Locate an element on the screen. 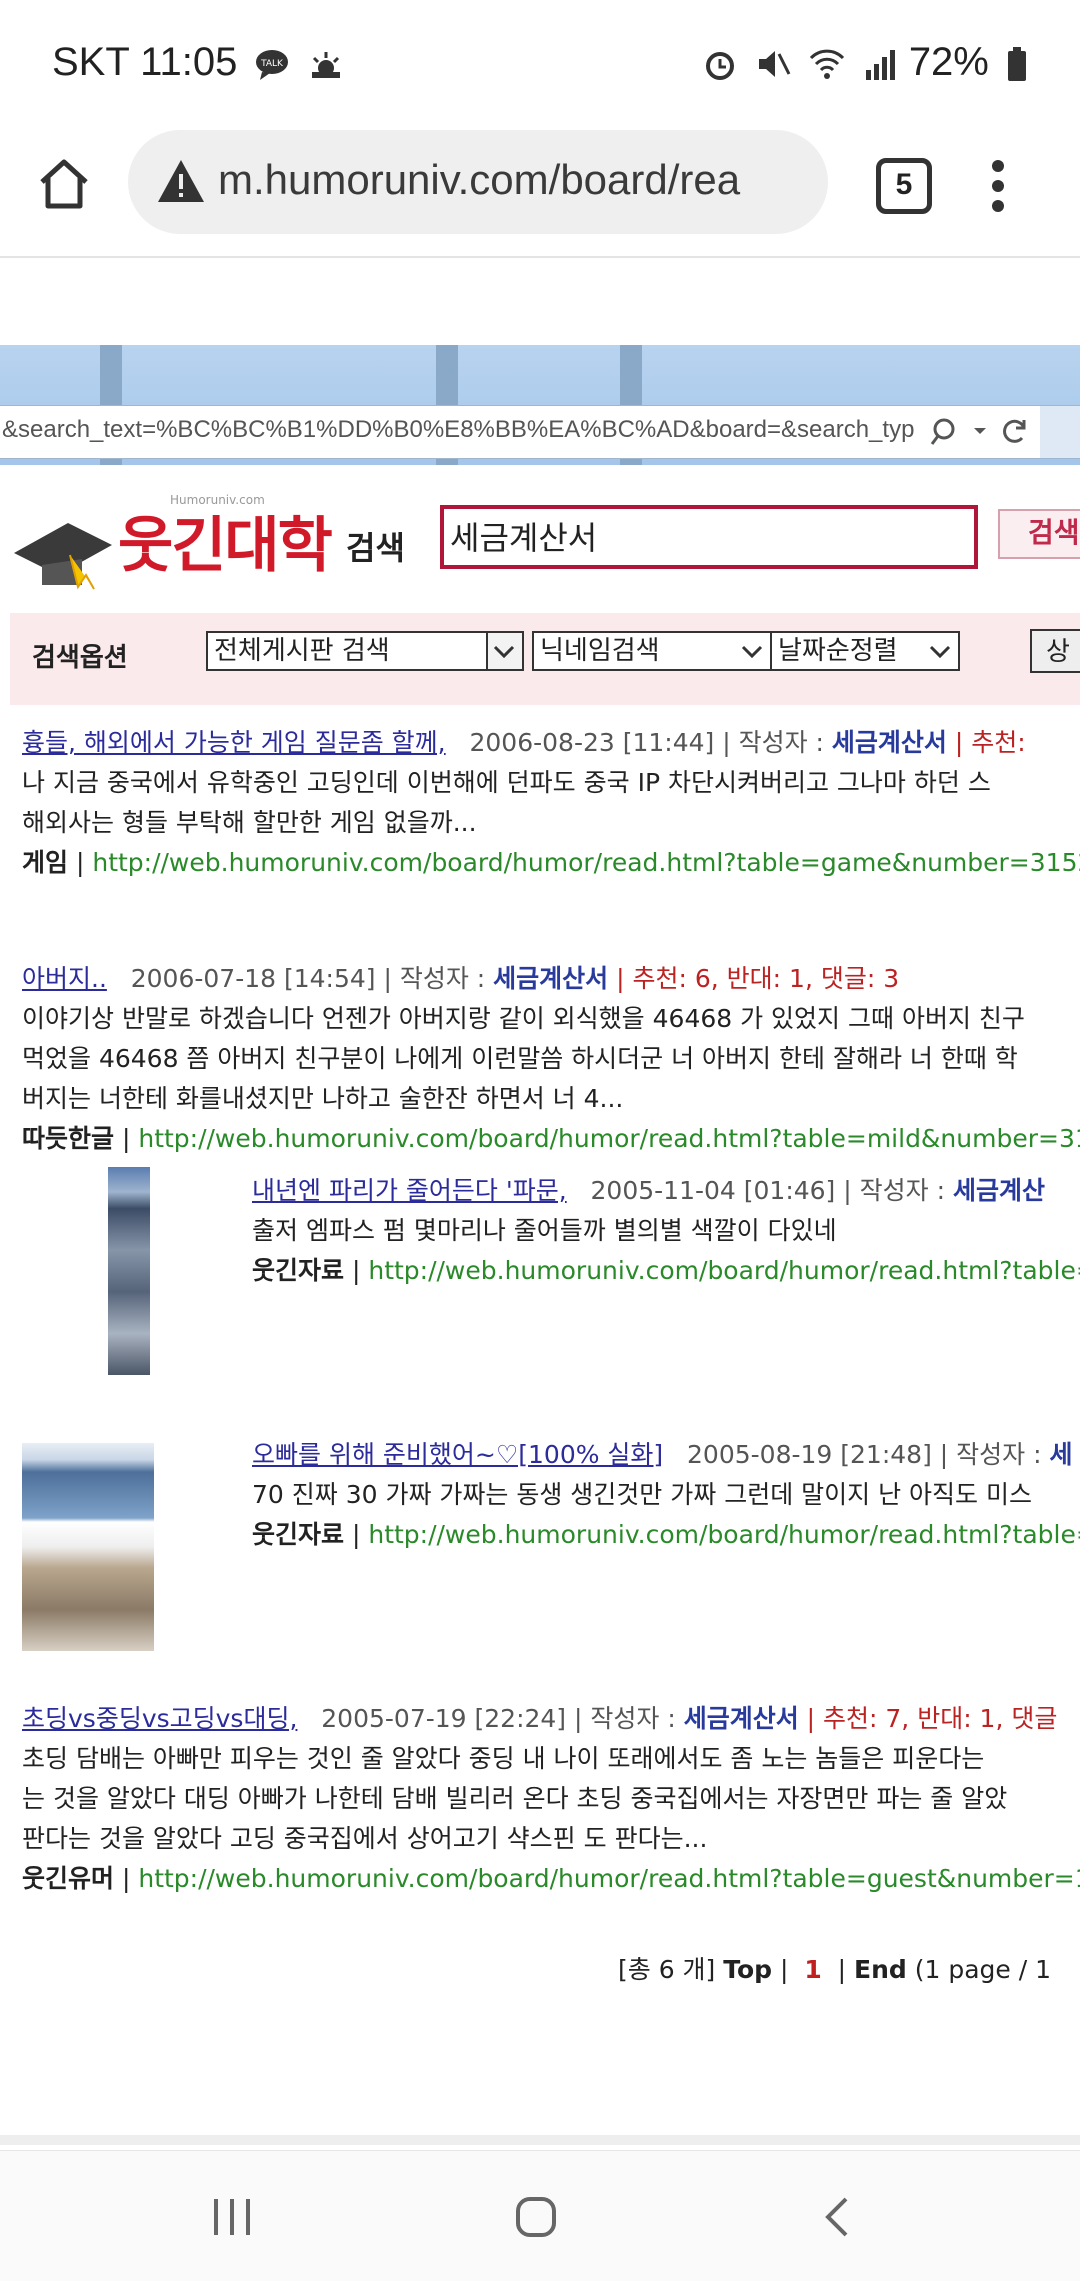  svg-text: TALK is located at coordinates (273, 64).